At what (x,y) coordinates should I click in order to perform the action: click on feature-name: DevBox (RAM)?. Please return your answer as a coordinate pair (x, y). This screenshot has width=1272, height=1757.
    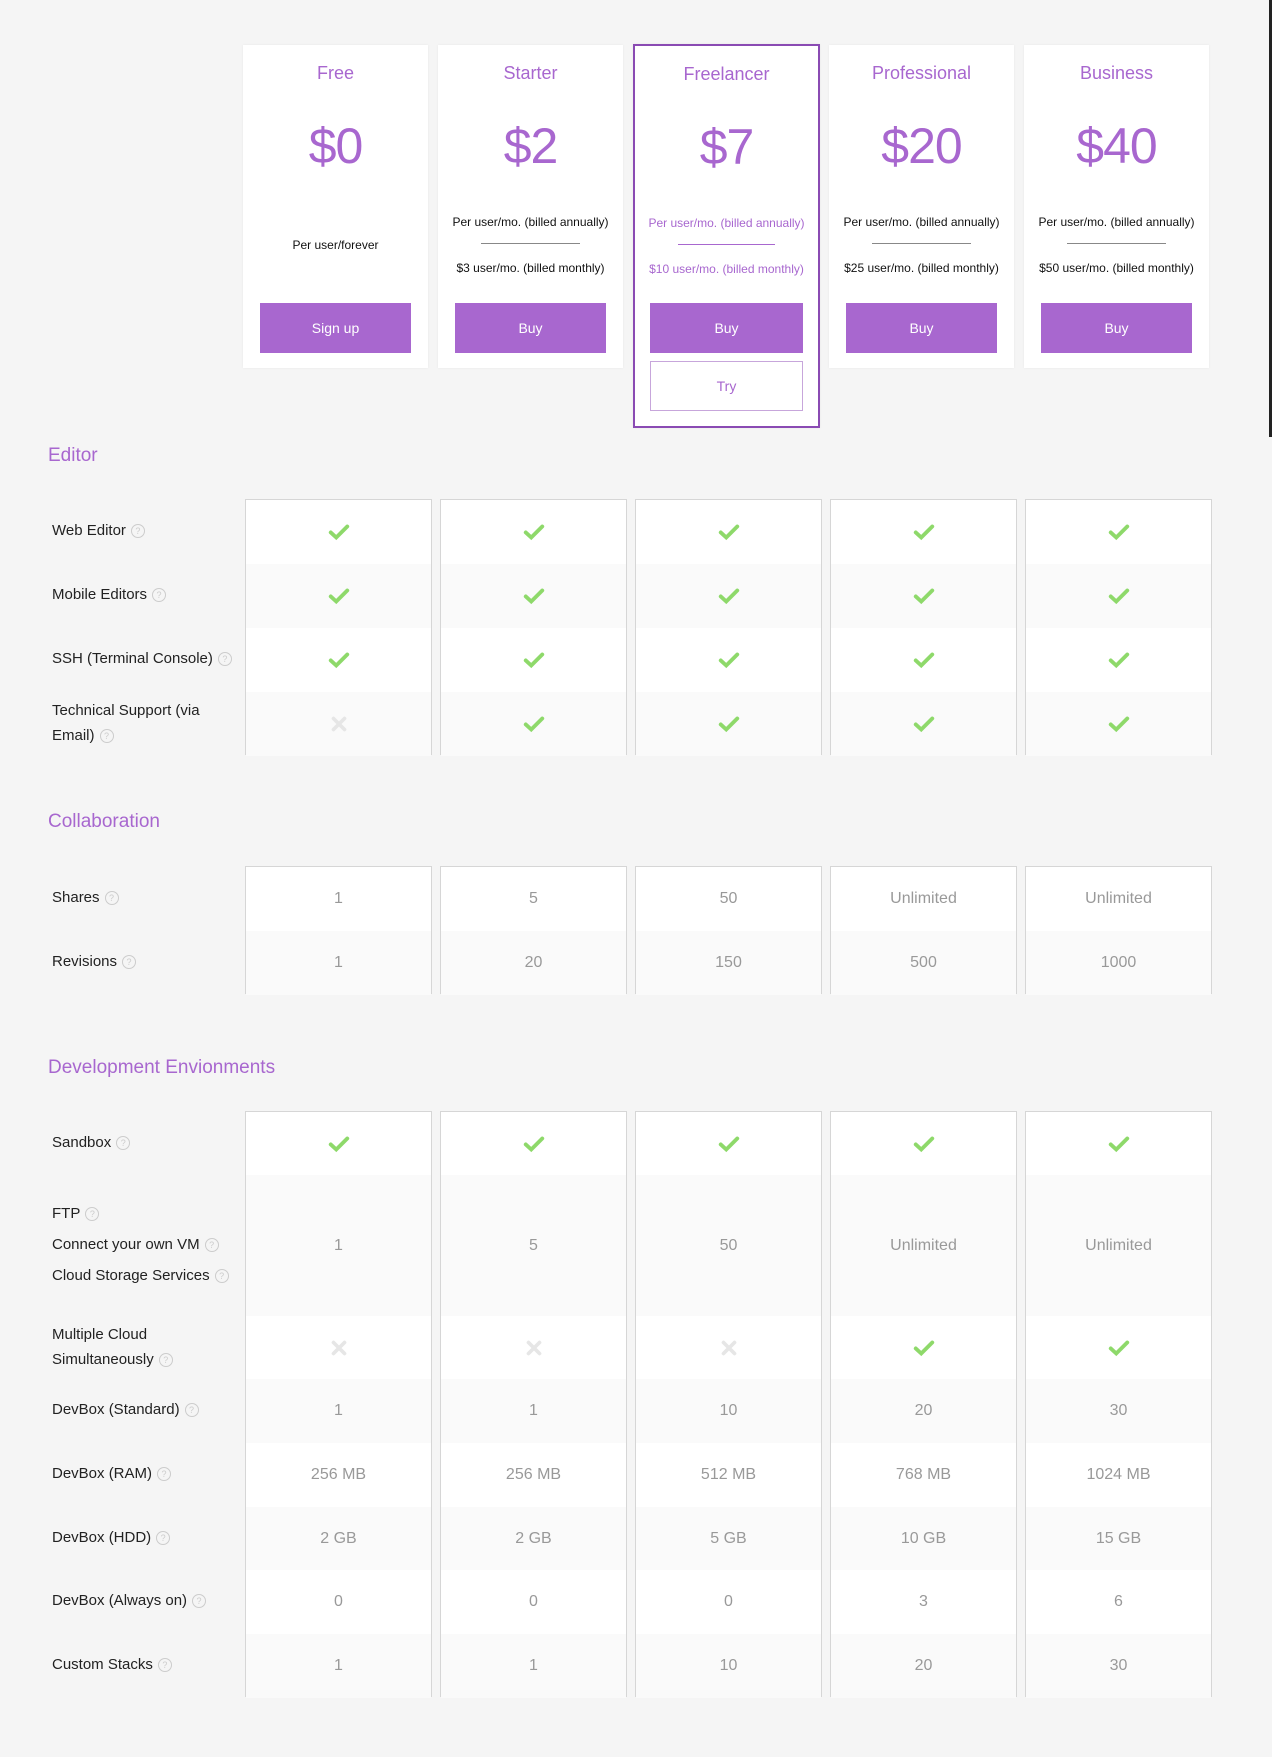
    Looking at the image, I should click on (112, 1474).